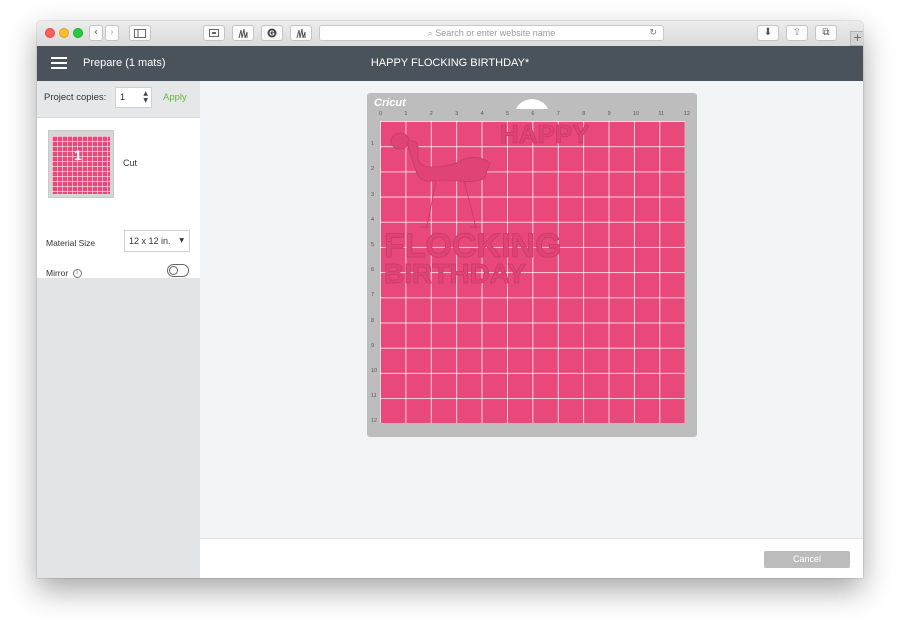  I want to click on ruler-left-tick: 1, so click(373, 144).